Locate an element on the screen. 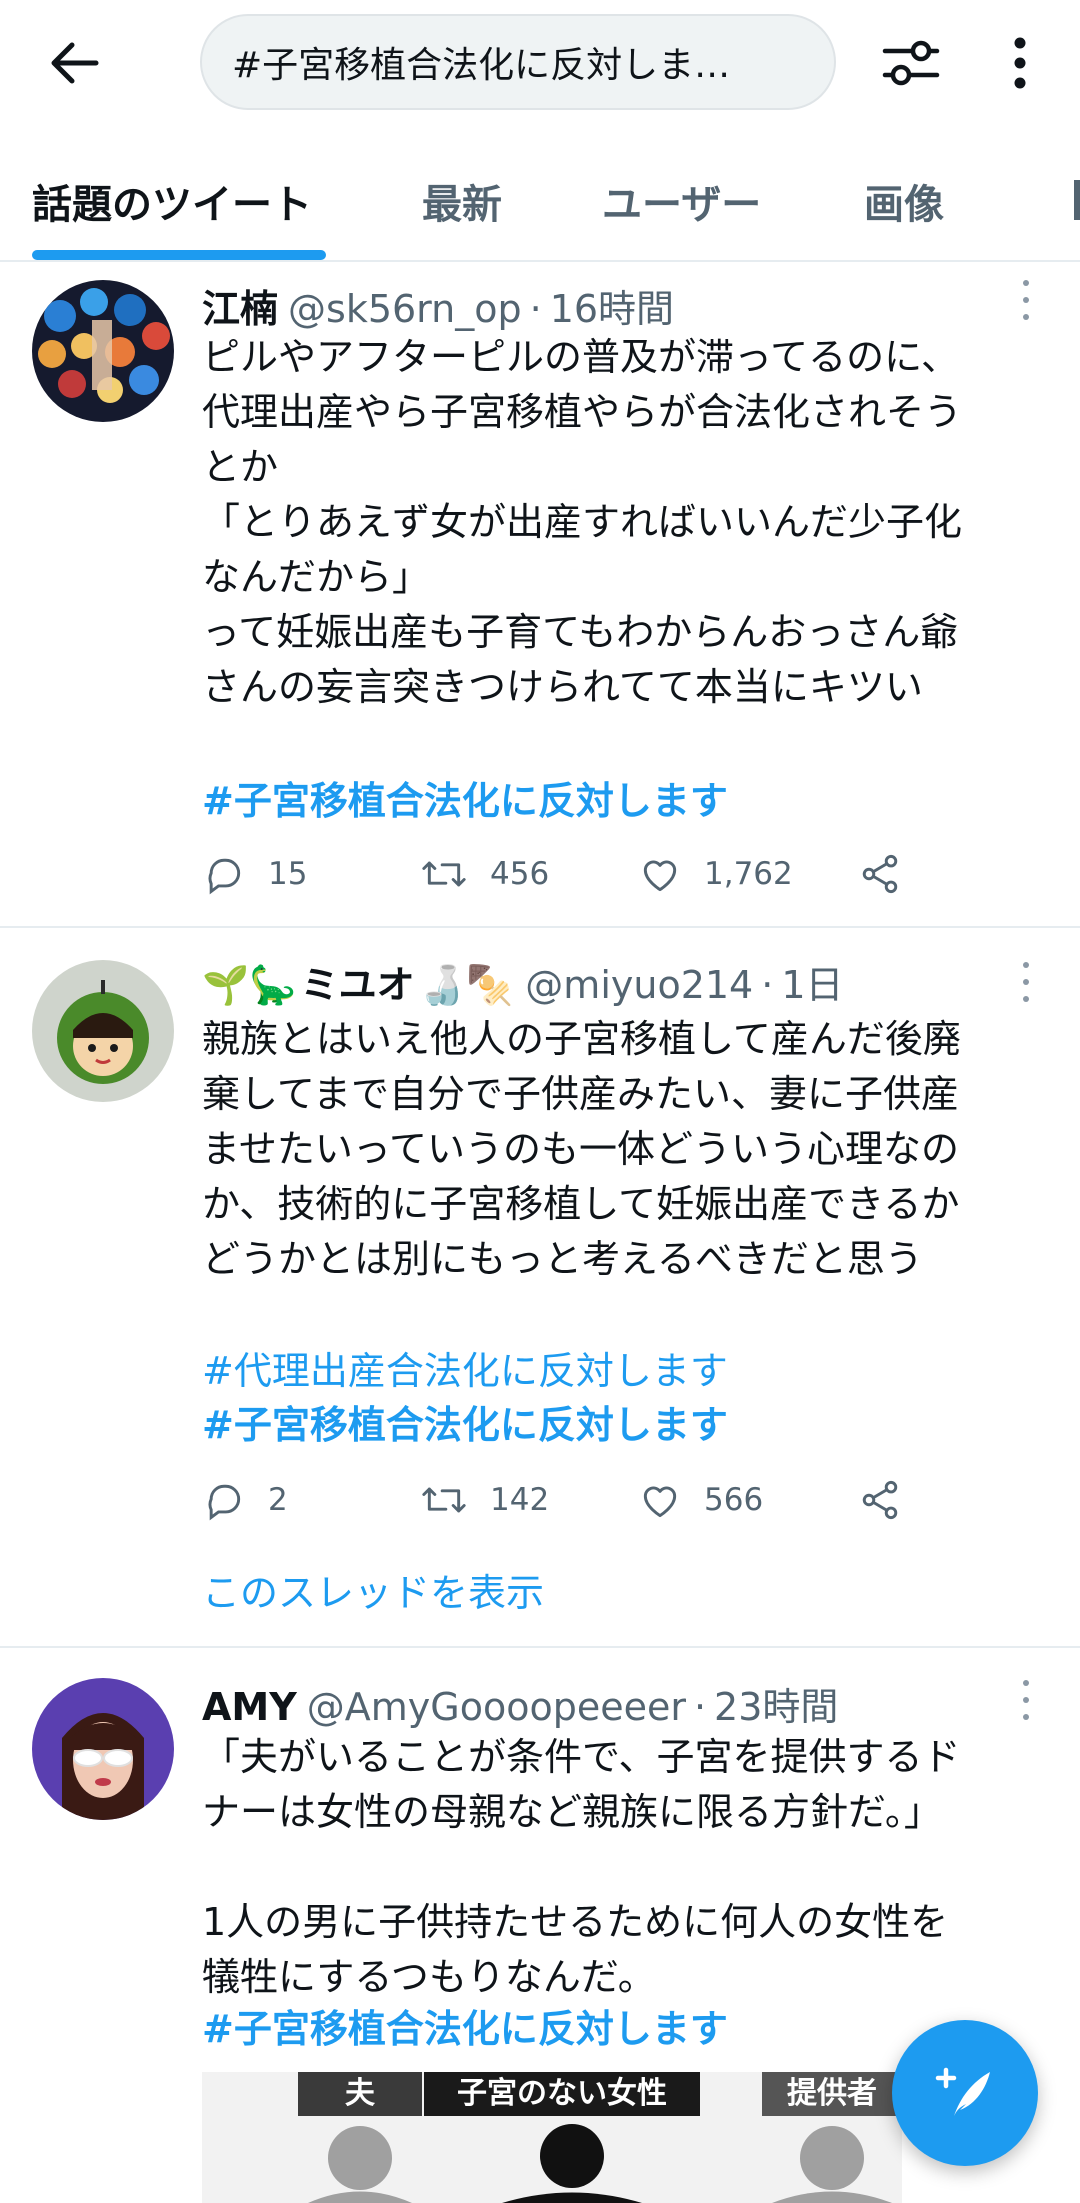  search-box is located at coordinates (518, 62).